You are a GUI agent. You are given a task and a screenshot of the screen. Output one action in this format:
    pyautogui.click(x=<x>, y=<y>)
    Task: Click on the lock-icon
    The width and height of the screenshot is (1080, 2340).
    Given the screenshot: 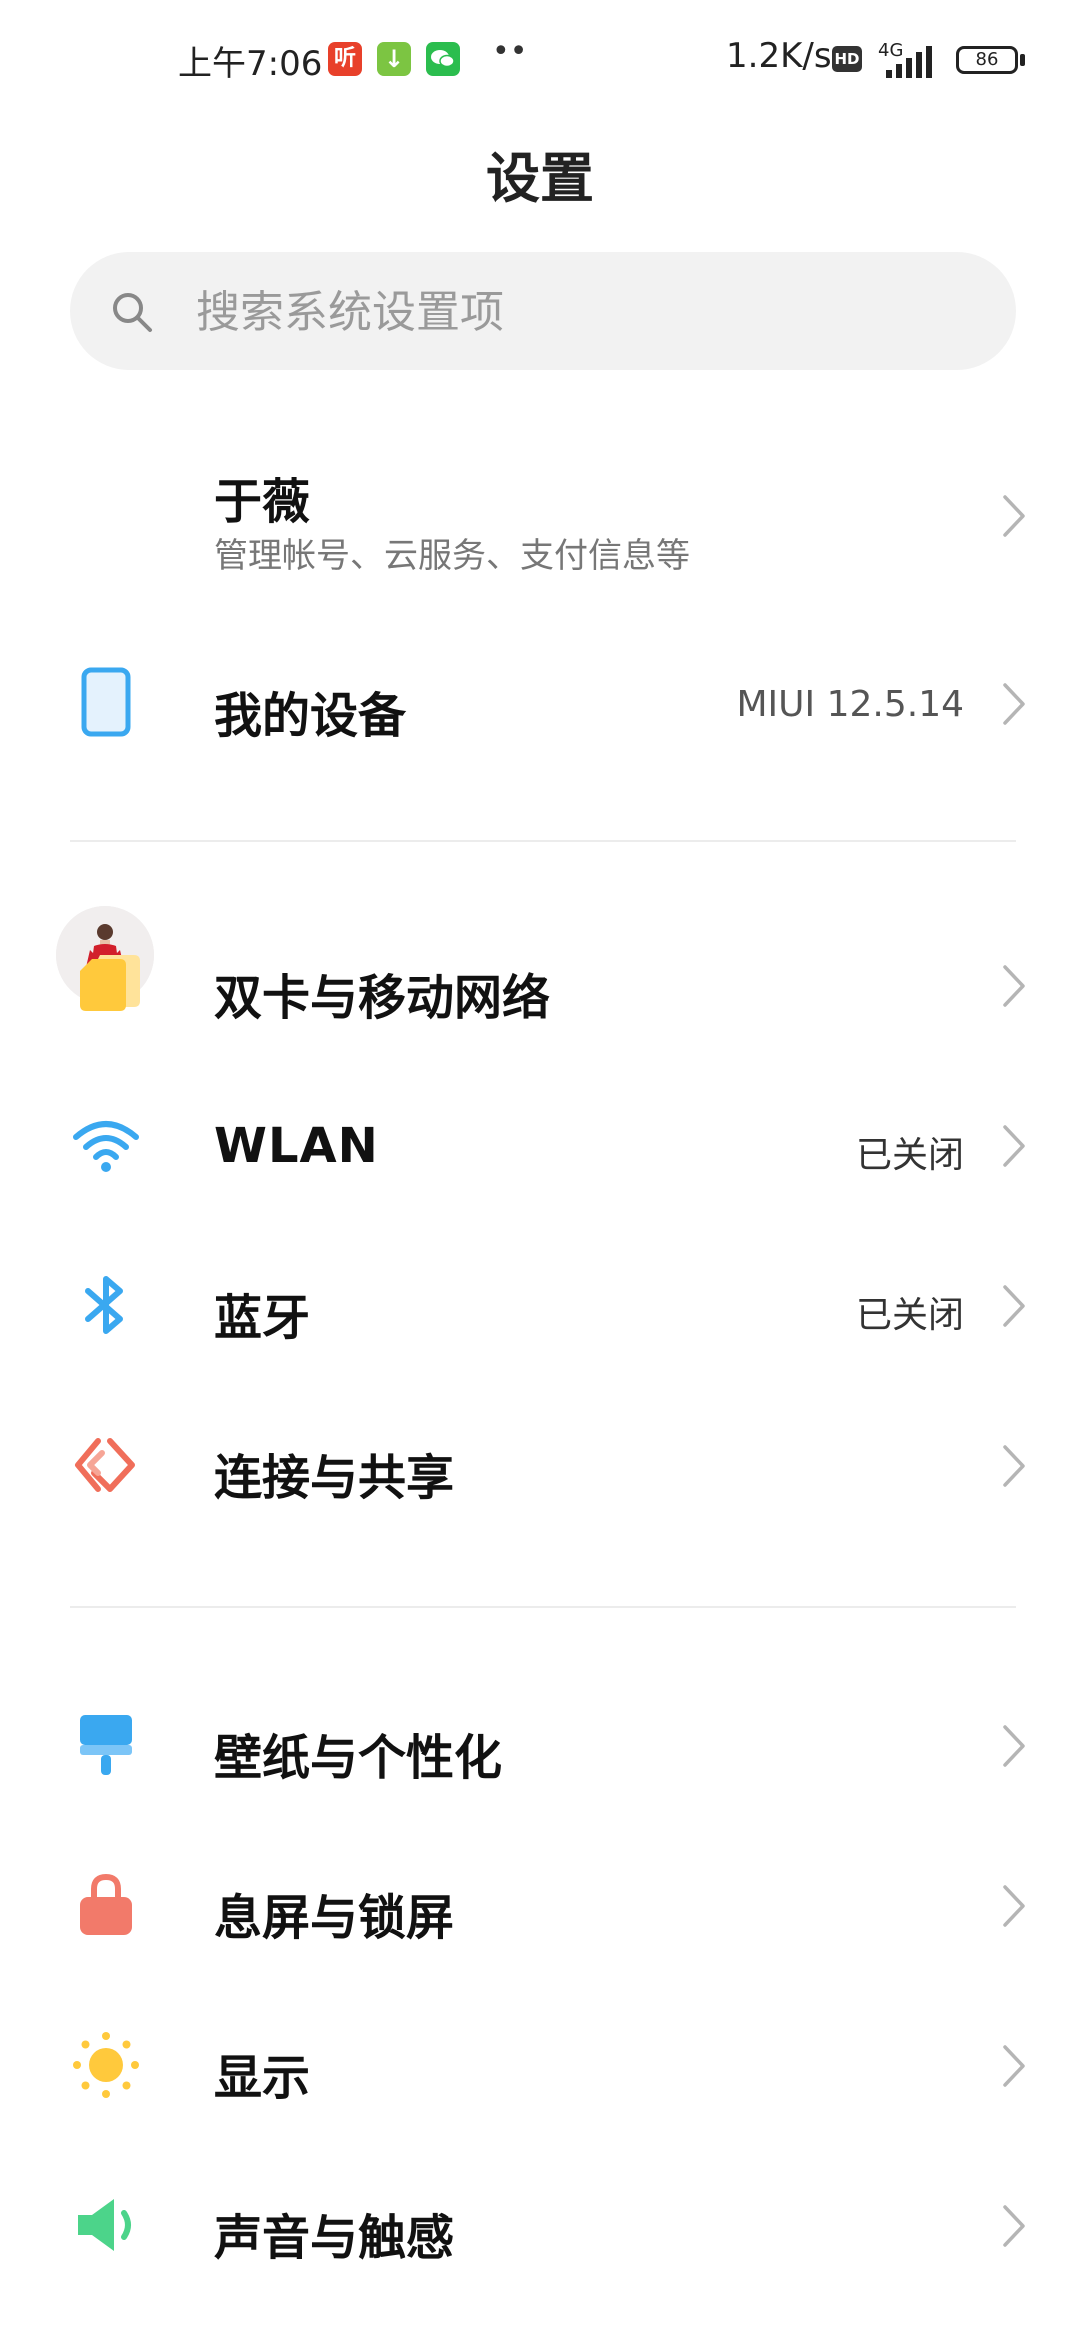 What is the action you would take?
    pyautogui.click(x=106, y=1904)
    